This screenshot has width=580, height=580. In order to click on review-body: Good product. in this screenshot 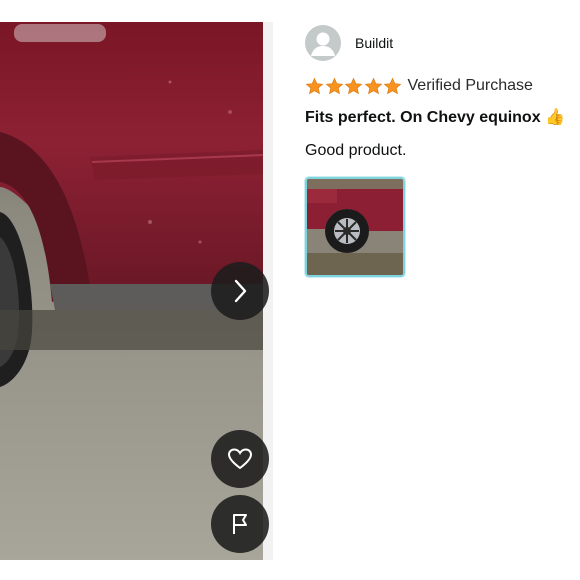, I will do `click(356, 150)`.